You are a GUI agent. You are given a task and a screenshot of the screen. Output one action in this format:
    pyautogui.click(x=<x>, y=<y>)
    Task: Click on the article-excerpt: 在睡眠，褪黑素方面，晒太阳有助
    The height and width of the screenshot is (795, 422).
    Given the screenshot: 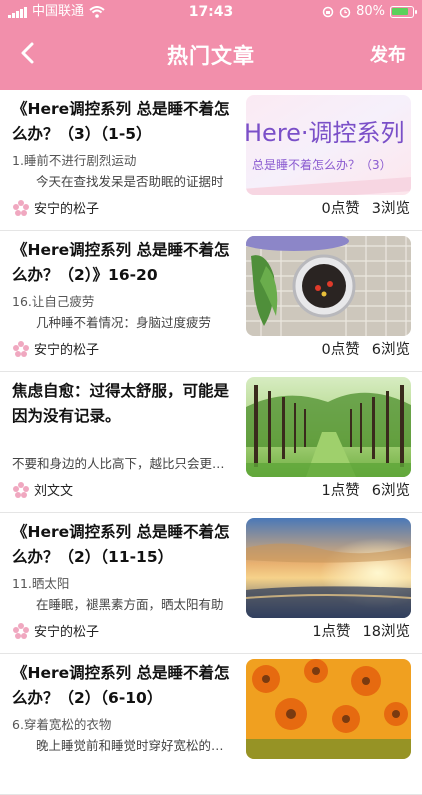 What is the action you would take?
    pyautogui.click(x=130, y=604)
    